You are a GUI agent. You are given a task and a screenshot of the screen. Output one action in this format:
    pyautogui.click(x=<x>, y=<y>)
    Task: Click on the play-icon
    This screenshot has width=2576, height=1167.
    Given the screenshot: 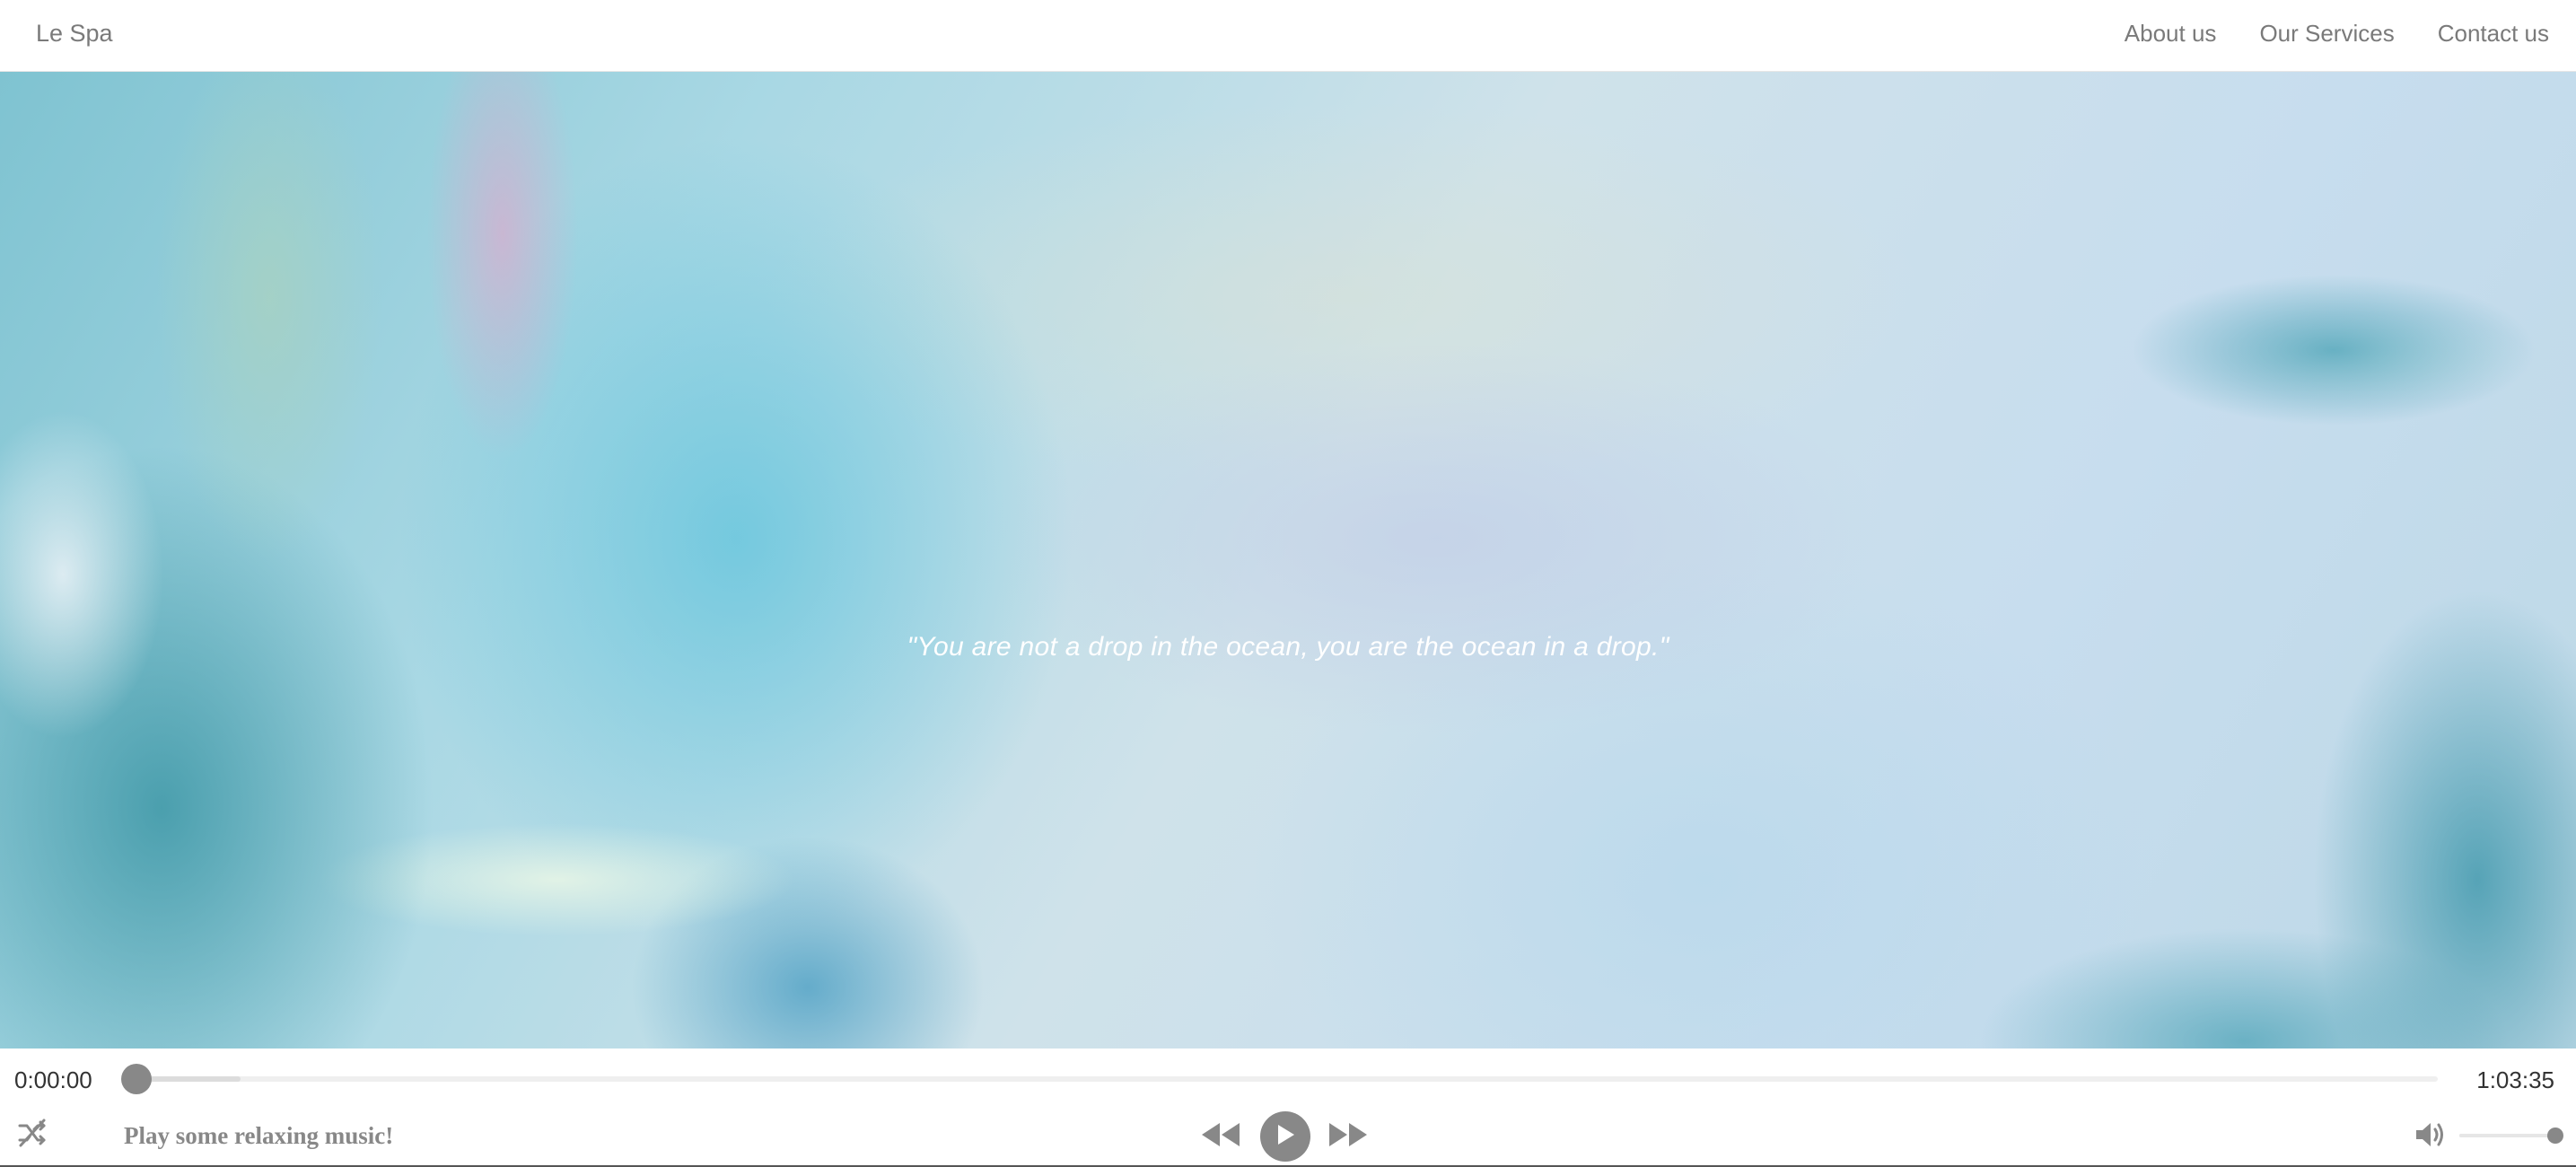 What is the action you would take?
    pyautogui.click(x=1285, y=1137)
    